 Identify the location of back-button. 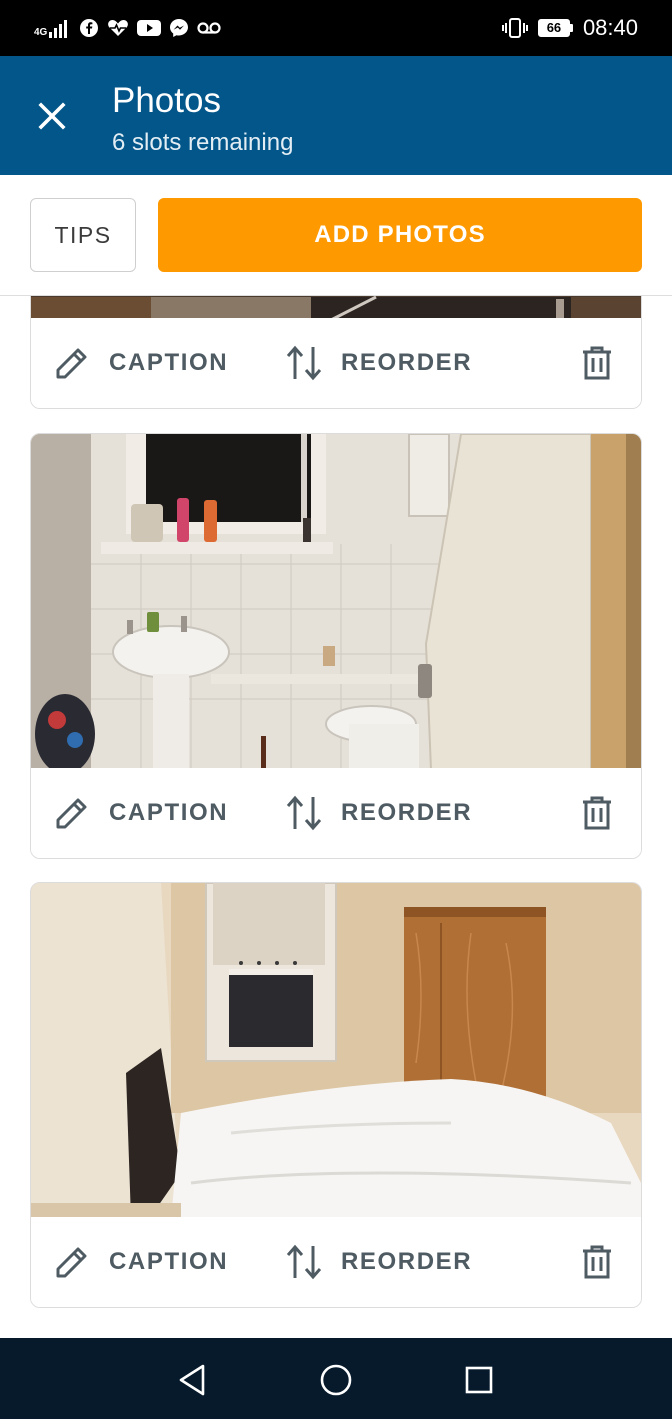
(192, 1380).